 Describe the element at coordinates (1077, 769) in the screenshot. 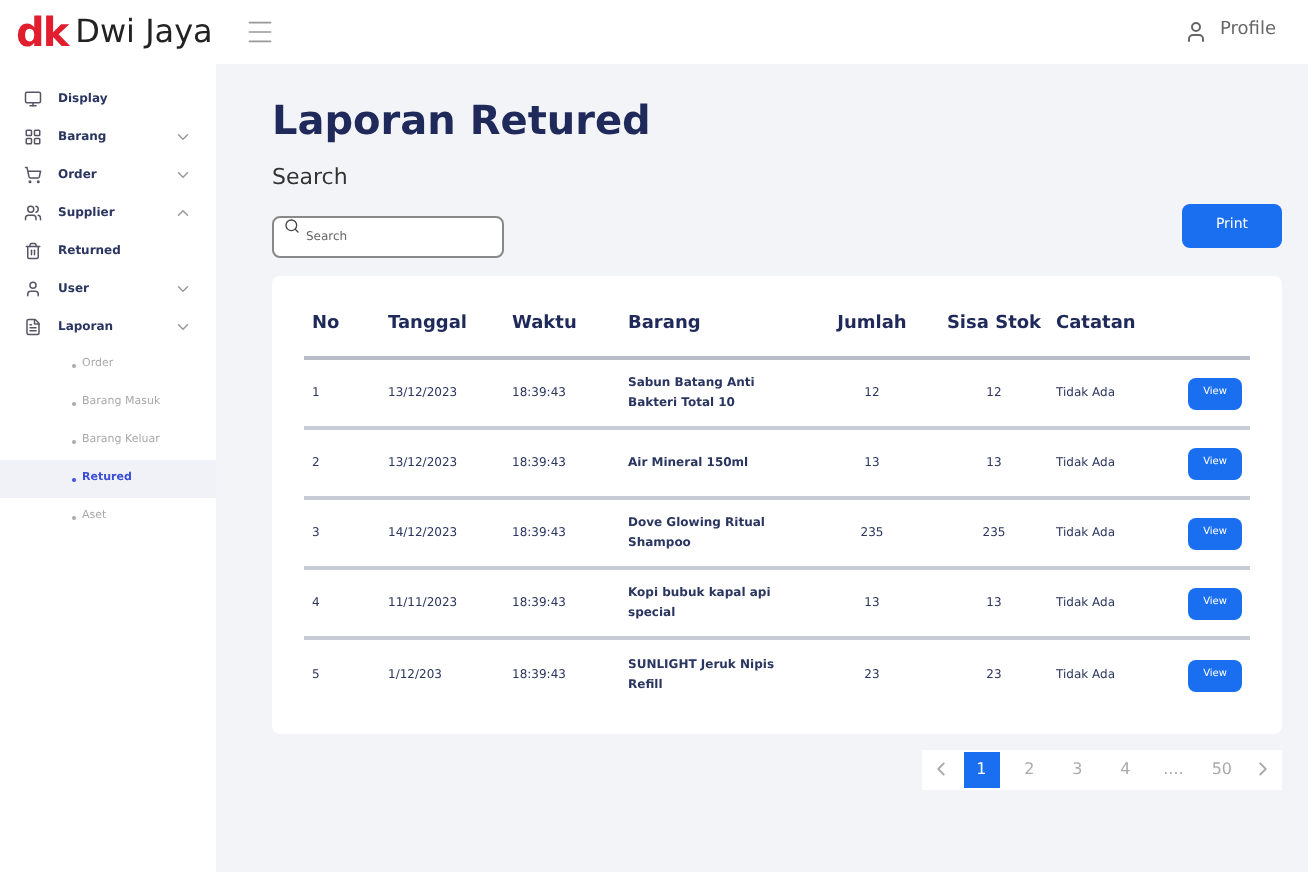

I see `page-button: 3` at that location.